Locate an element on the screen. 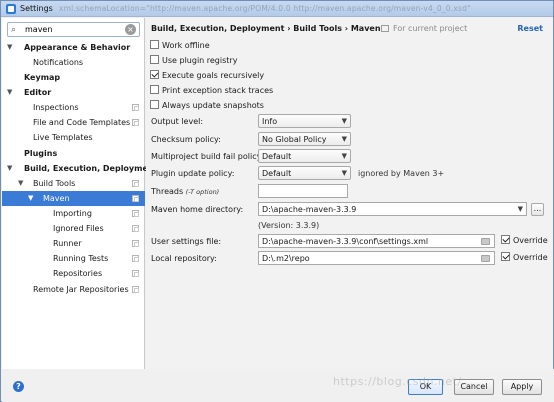 The height and width of the screenshot is (402, 554). tree-item-maven: ▼ Maven is located at coordinates (73, 198).